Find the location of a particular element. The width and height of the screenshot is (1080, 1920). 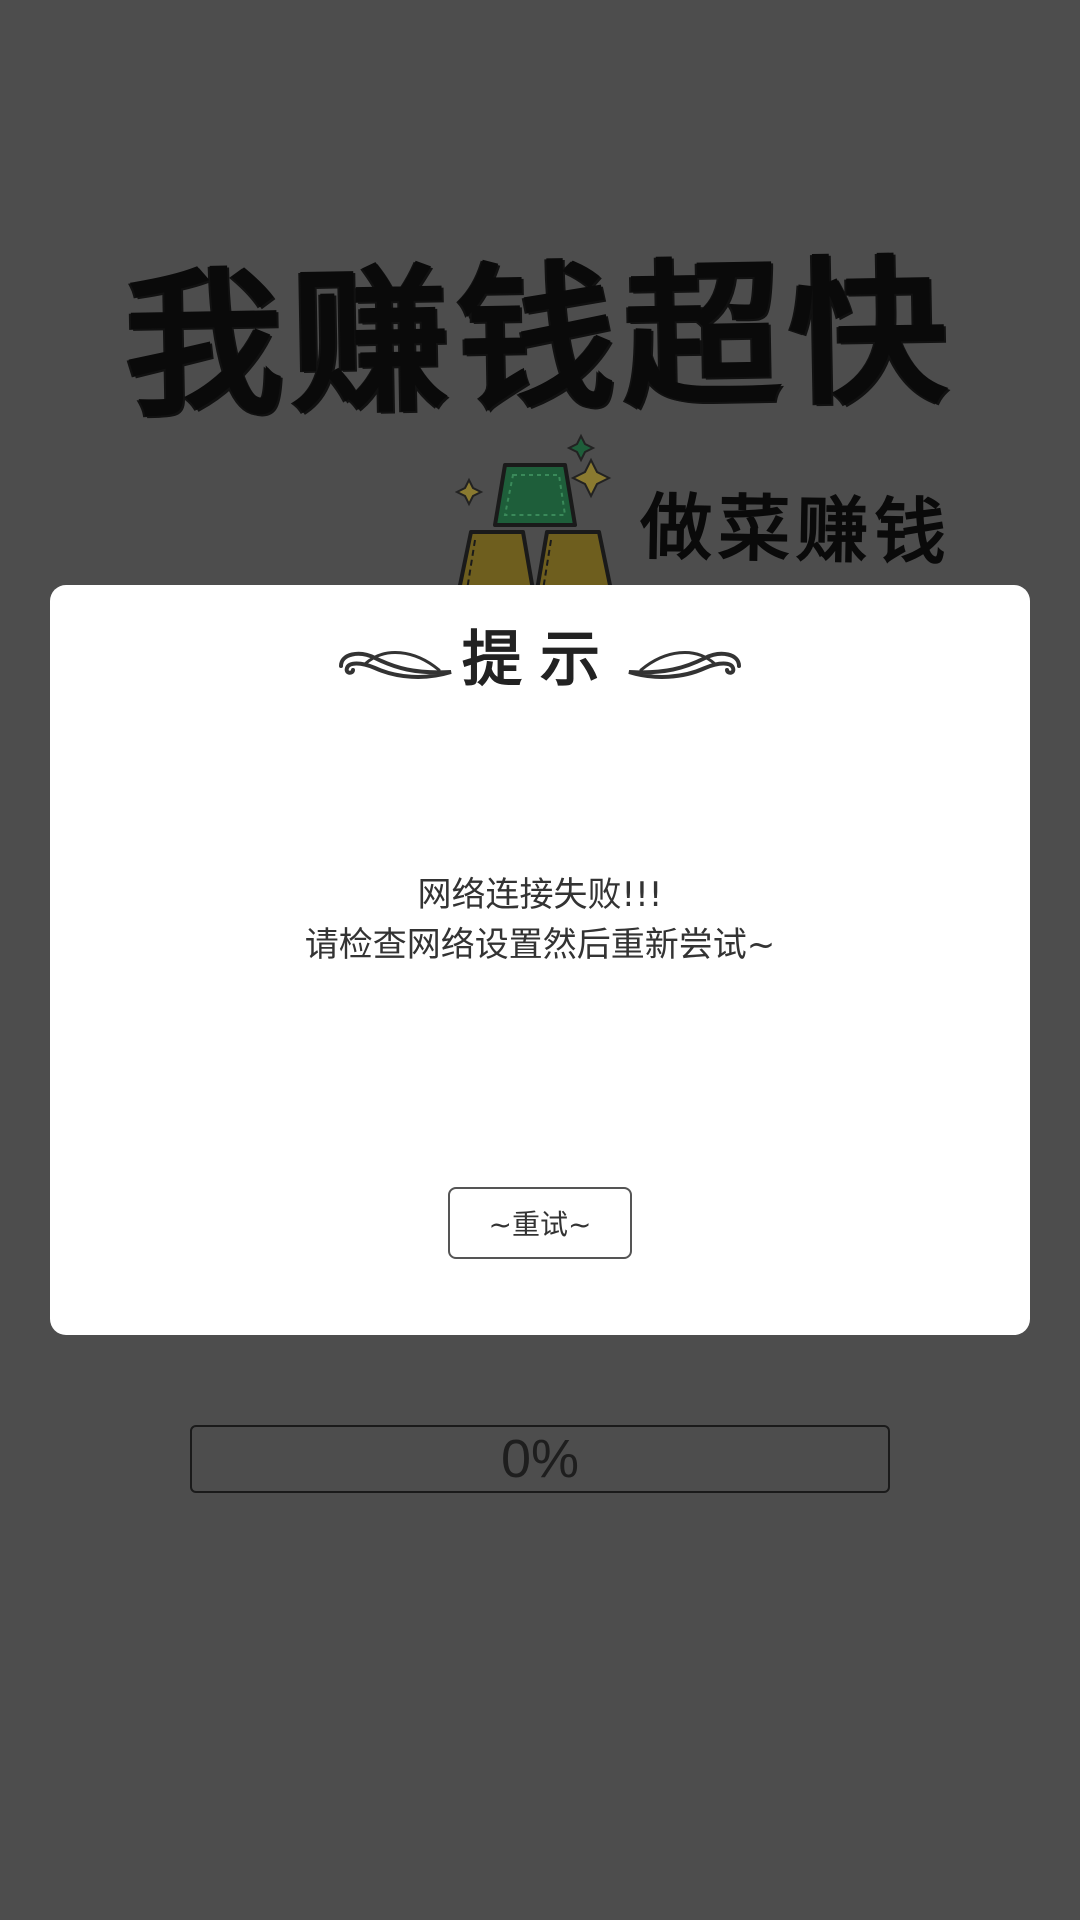

gold-bars-icon is located at coordinates (534, 511).